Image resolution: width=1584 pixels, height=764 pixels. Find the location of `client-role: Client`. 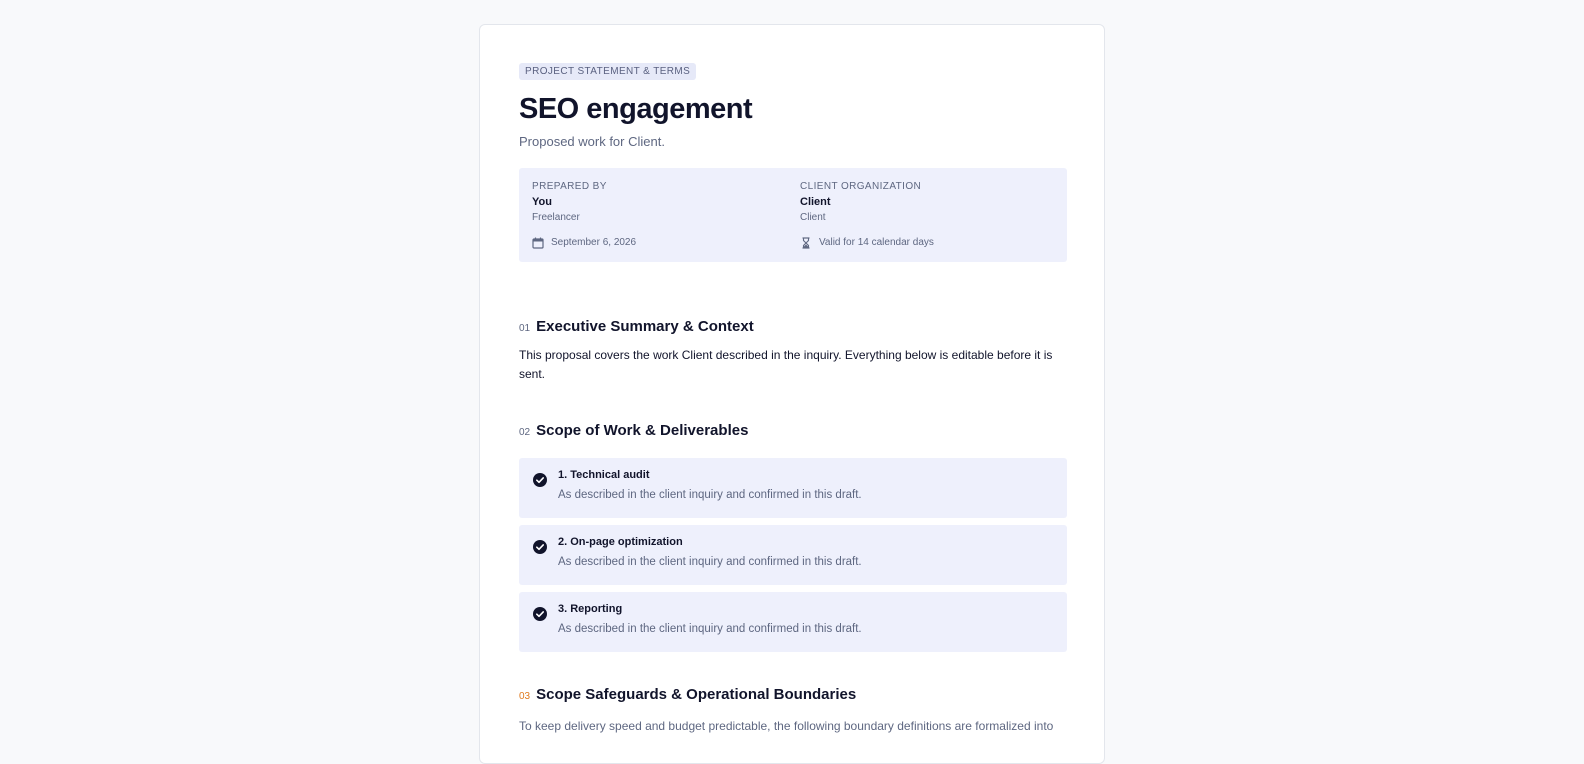

client-role: Client is located at coordinates (813, 217).